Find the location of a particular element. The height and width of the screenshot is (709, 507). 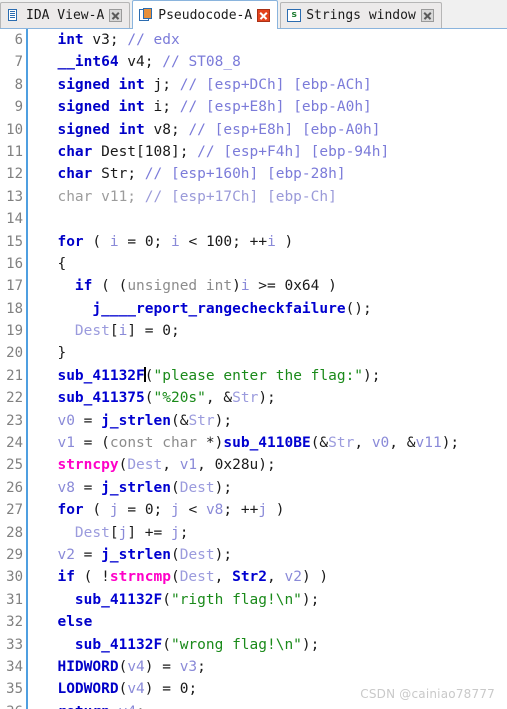

tab-bar: IDA View-A Pseudocode-A s Strings window is located at coordinates (253, 14).